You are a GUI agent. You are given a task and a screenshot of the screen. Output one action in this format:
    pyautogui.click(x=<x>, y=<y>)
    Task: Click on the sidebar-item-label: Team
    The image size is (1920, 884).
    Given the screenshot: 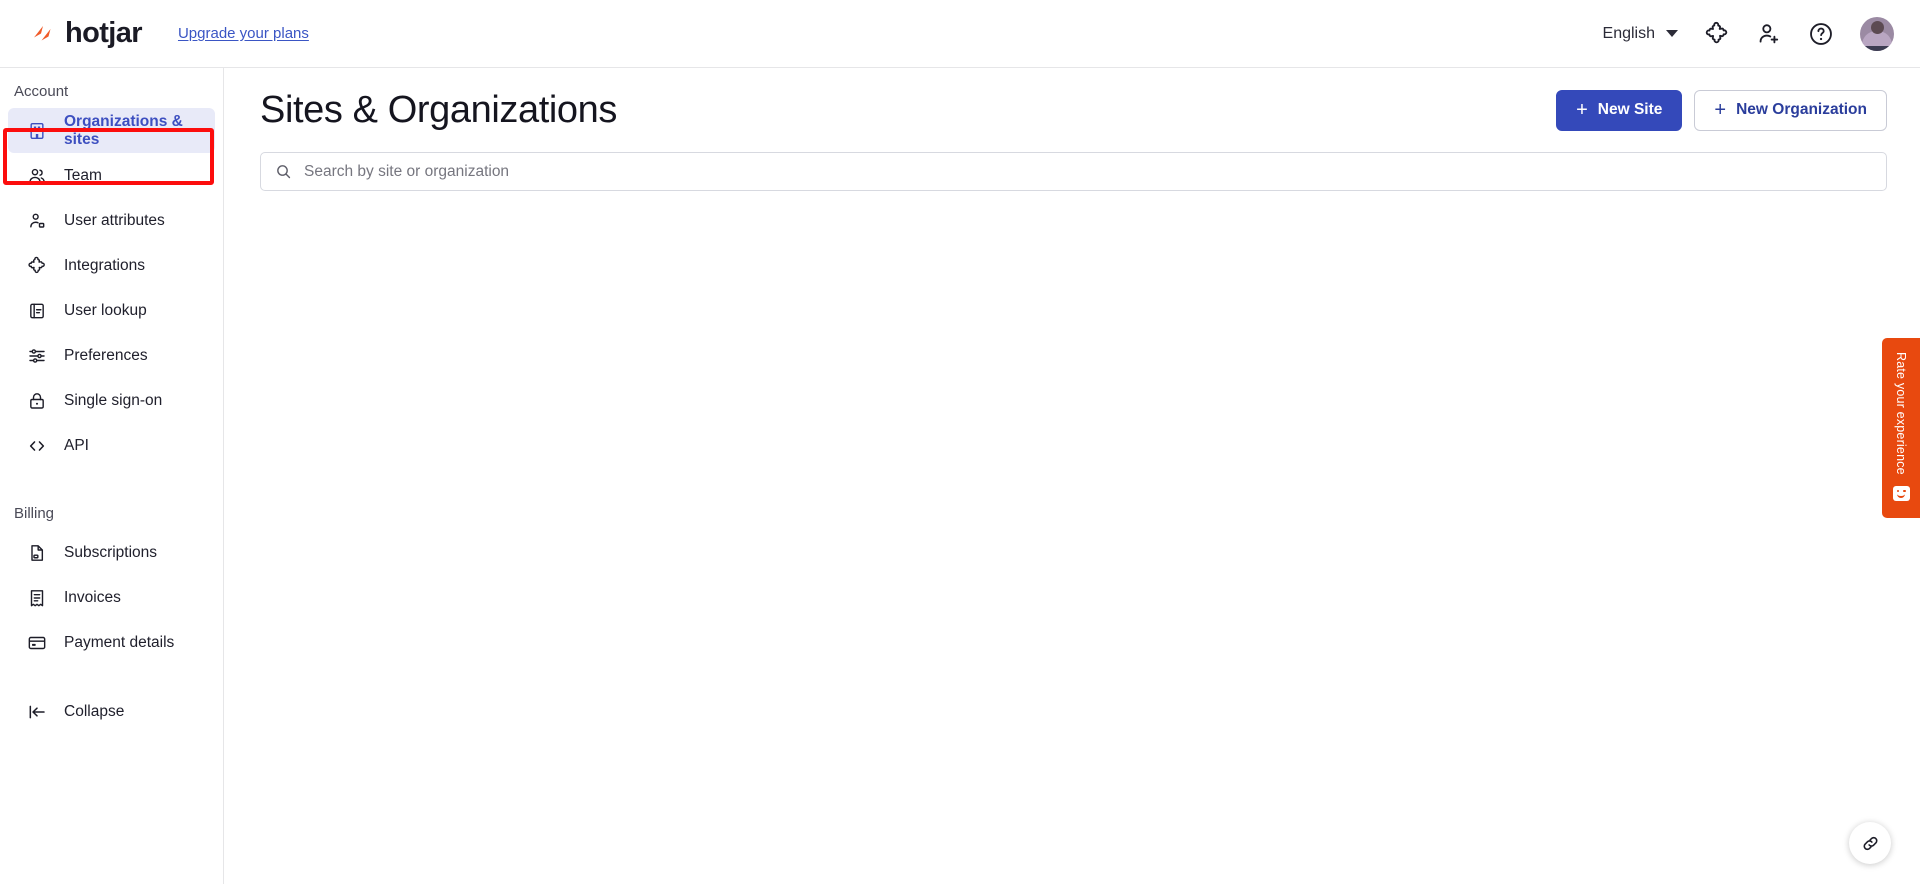 What is the action you would take?
    pyautogui.click(x=83, y=175)
    